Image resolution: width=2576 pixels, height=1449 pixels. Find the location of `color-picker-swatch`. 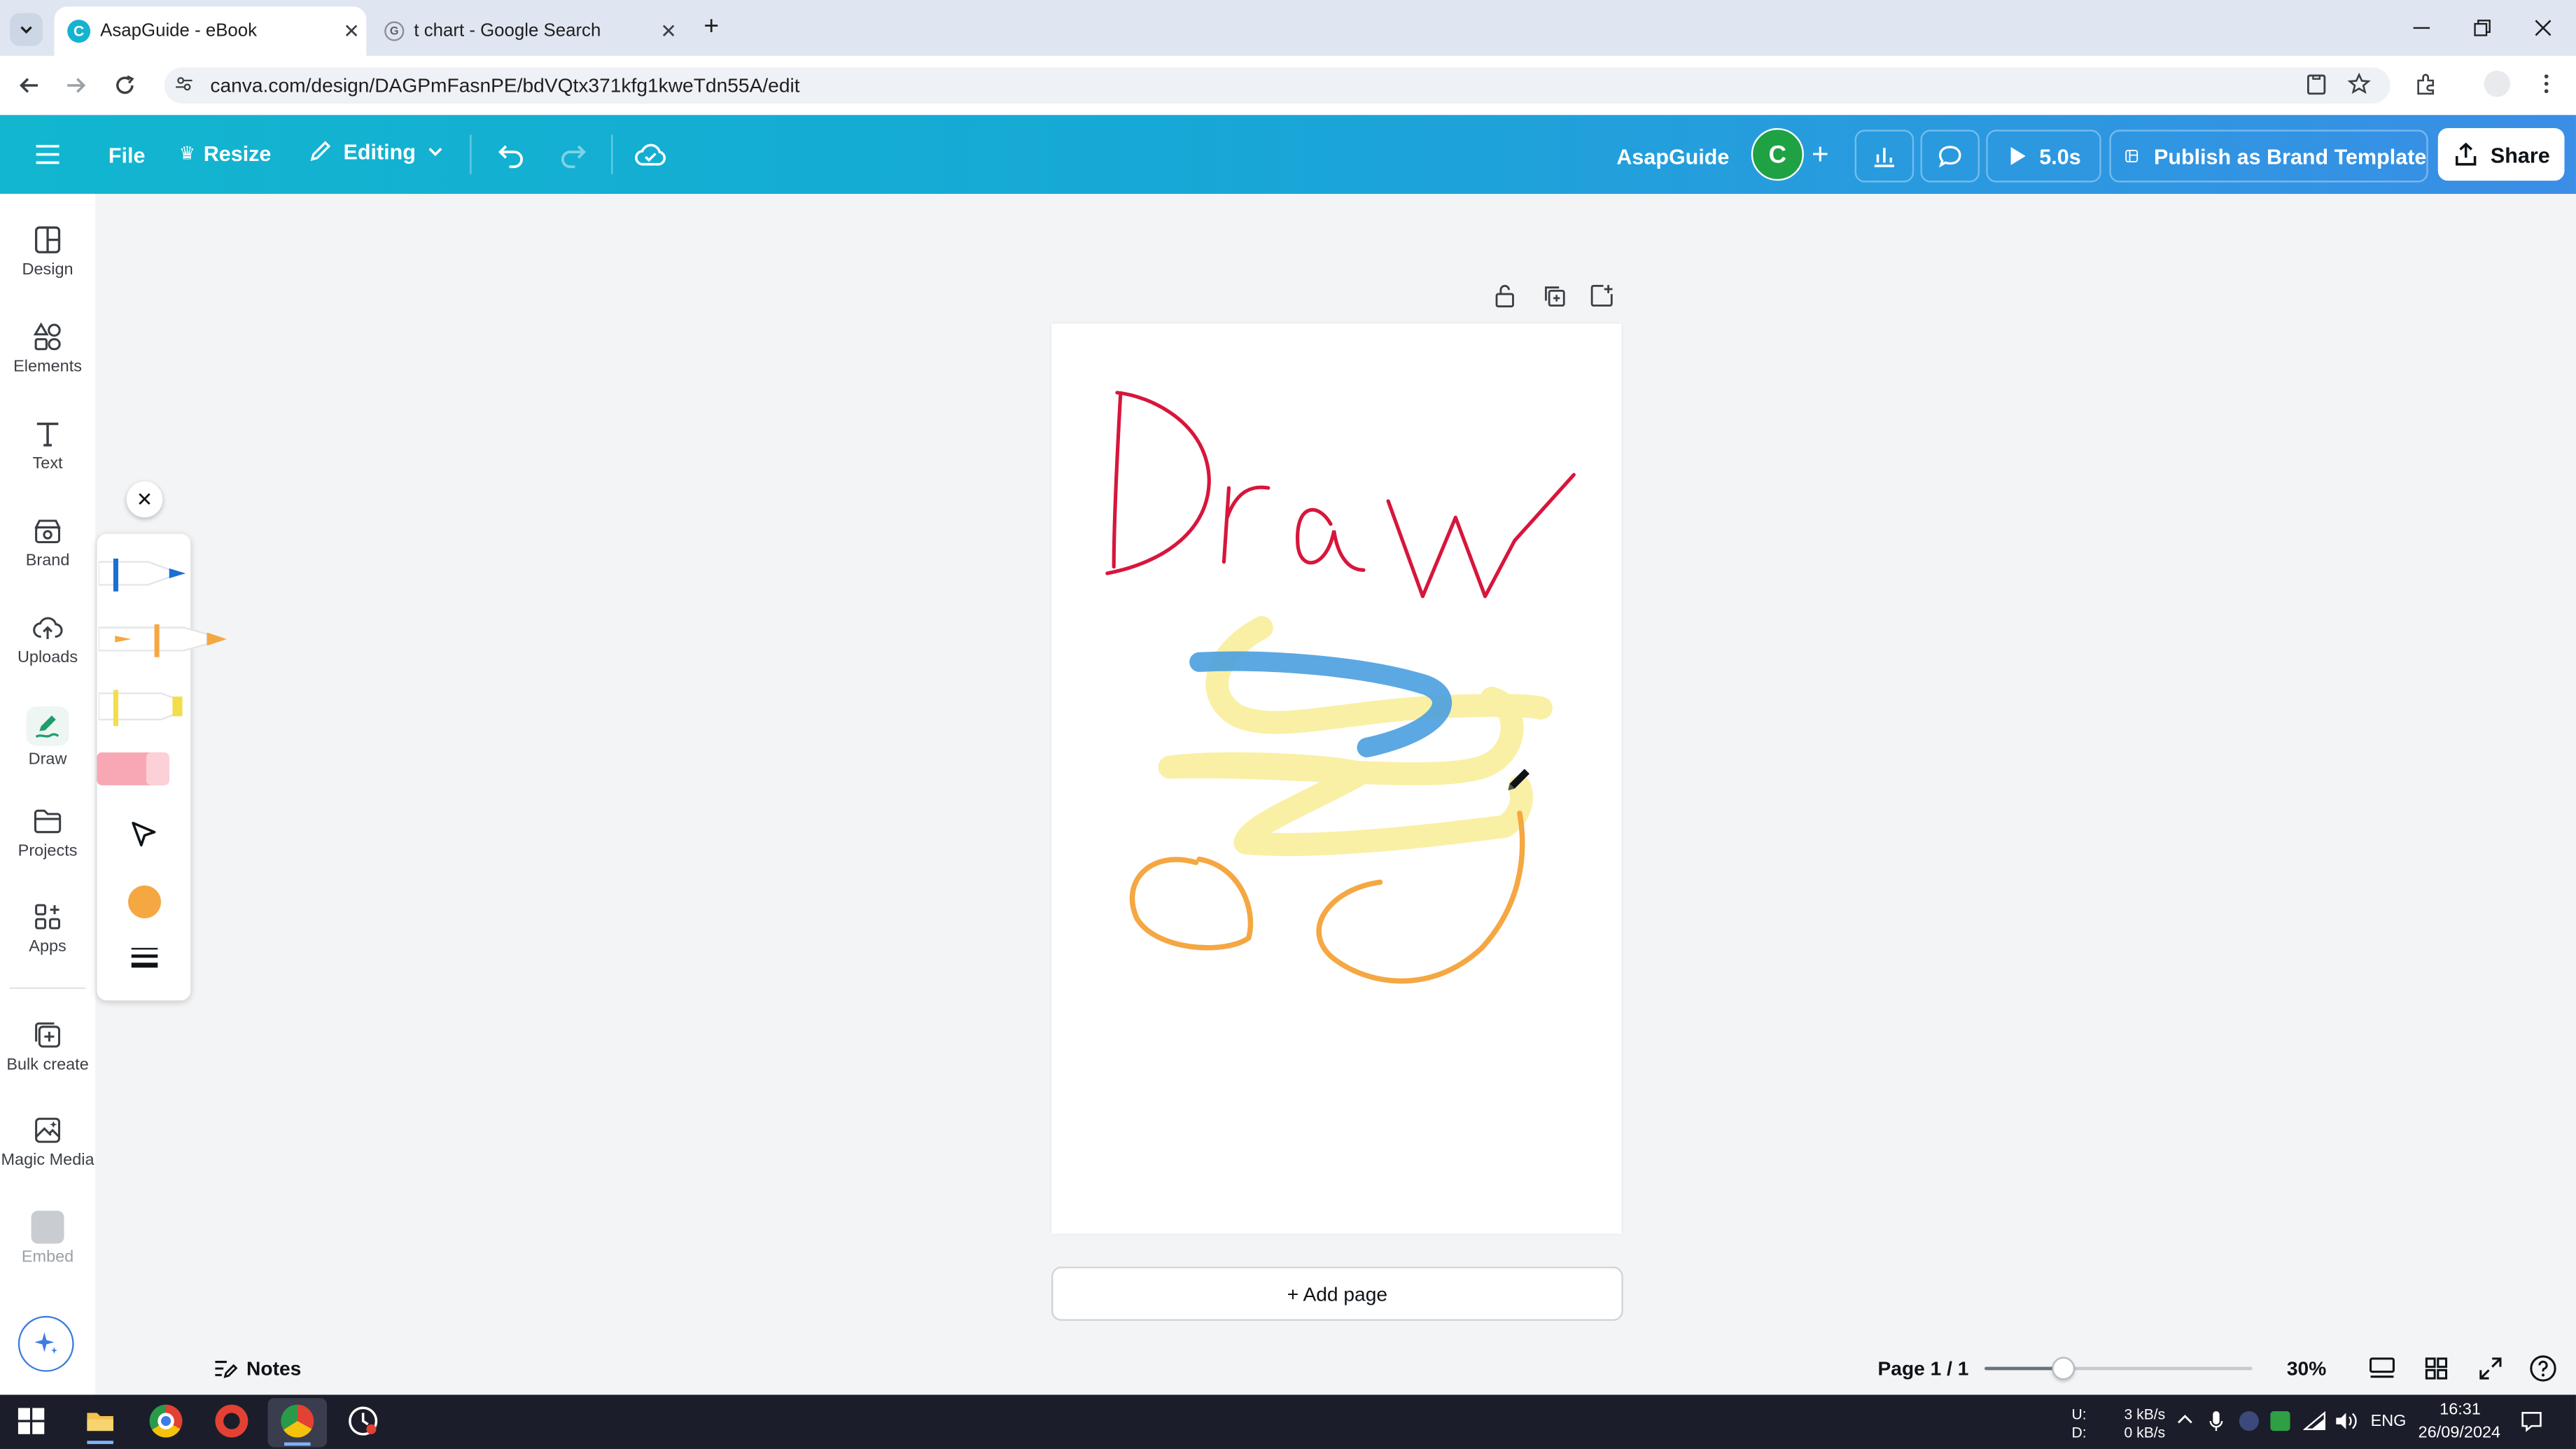

color-picker-swatch is located at coordinates (144, 901).